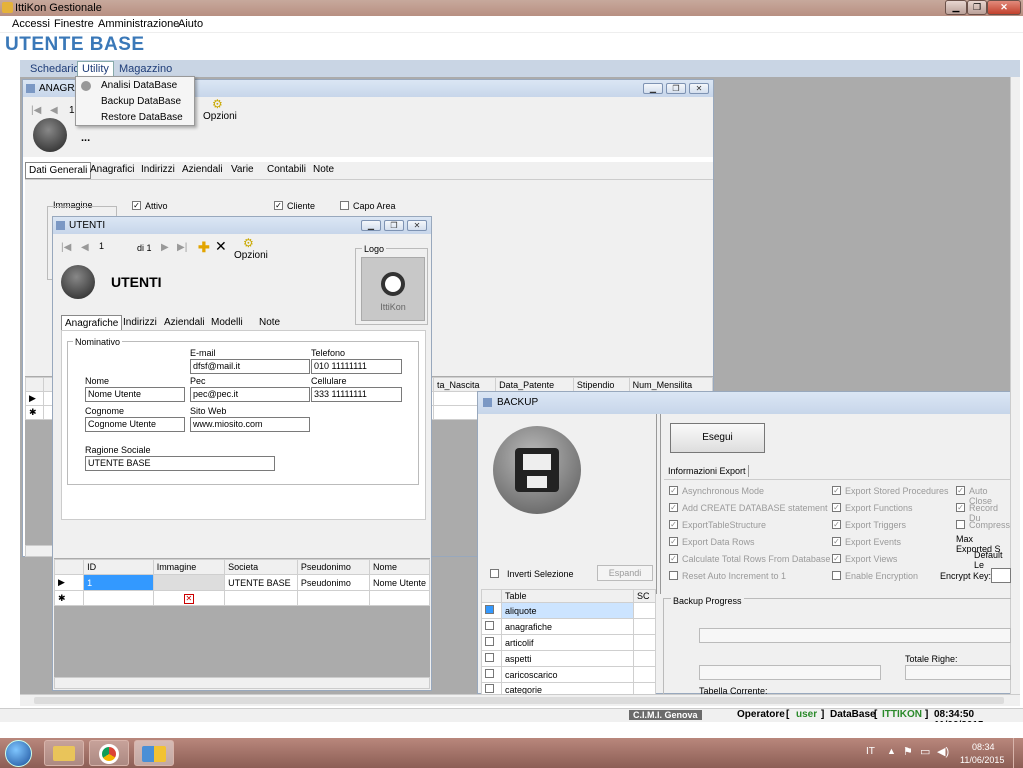  I want to click on encrypt-key-field, so click(1001, 575).